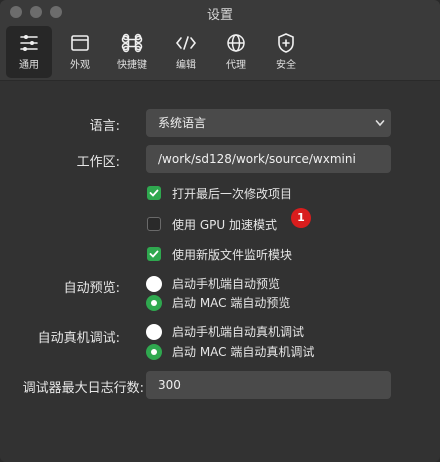 This screenshot has height=462, width=440. I want to click on preview-mac-radio, so click(154, 303).